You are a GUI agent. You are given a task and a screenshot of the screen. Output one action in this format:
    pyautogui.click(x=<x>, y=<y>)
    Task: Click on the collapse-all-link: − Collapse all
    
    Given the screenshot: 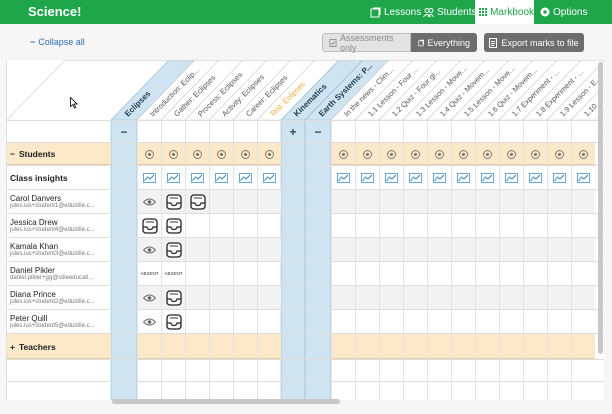 What is the action you would take?
    pyautogui.click(x=57, y=42)
    